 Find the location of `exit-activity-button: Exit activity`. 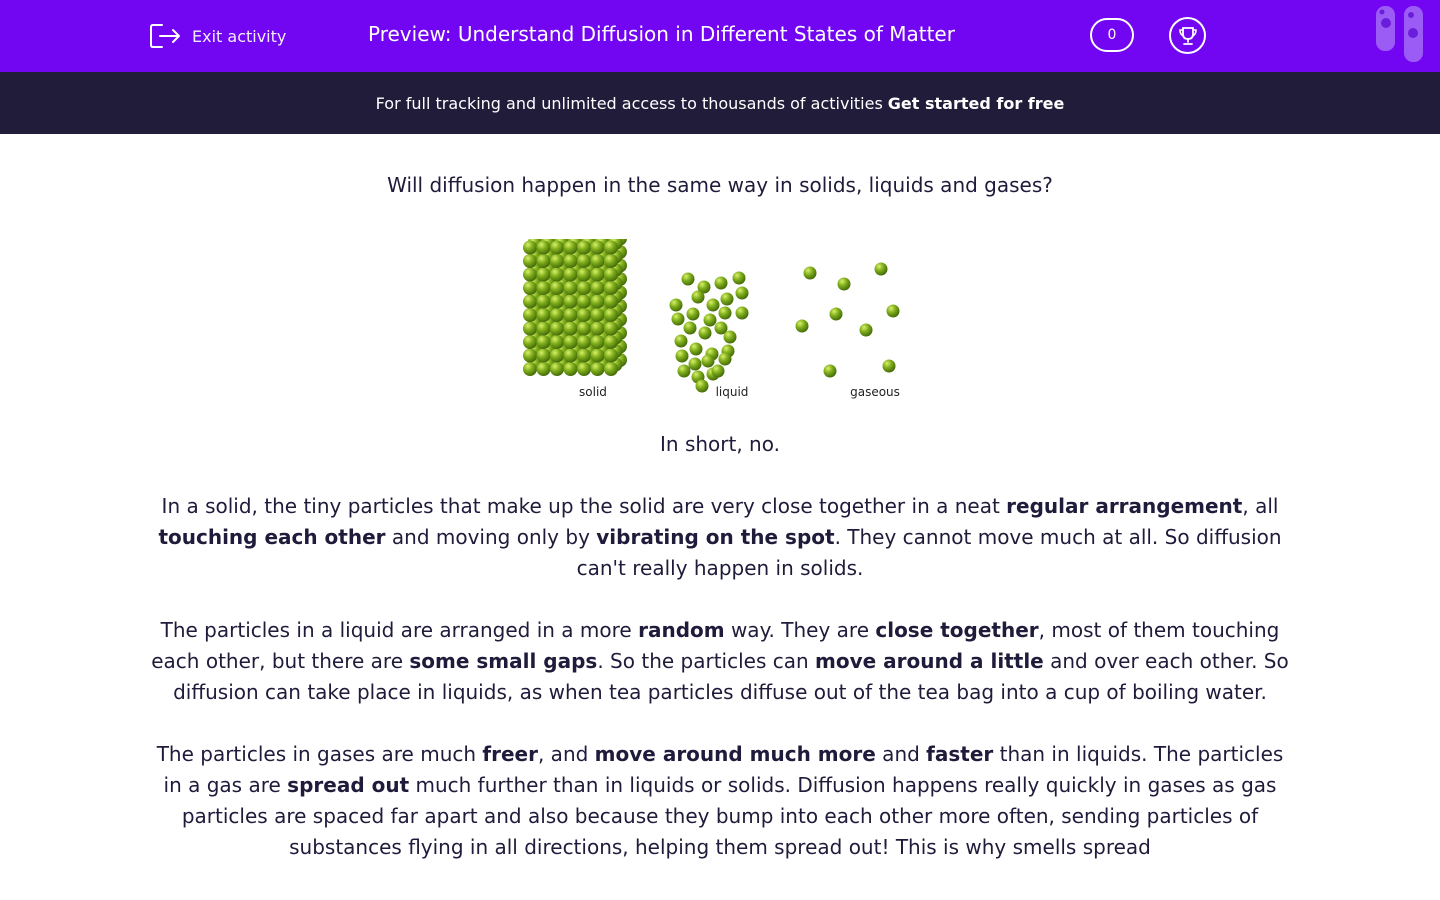

exit-activity-button: Exit activity is located at coordinates (217, 36).